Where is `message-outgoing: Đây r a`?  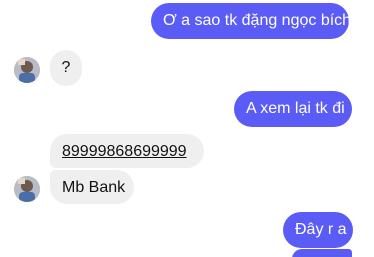 message-outgoing: Đây r a is located at coordinates (318, 230).